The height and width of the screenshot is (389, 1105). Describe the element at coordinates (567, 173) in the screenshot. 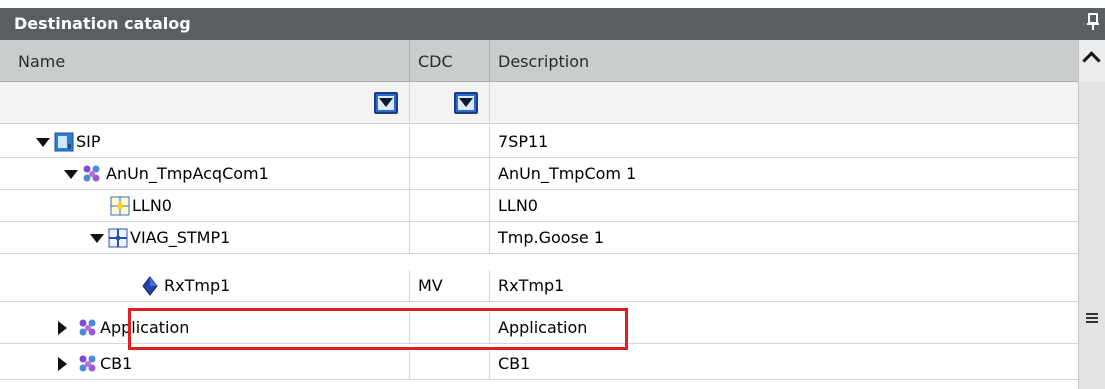

I see `description-cell: AnUn_TmpCom 1` at that location.